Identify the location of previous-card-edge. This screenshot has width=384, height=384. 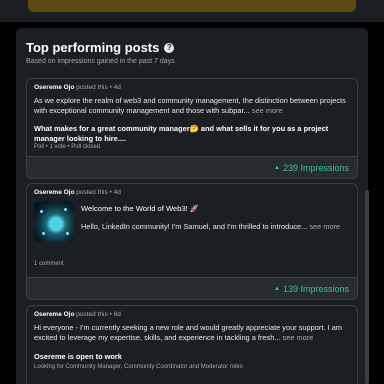
(192, 6).